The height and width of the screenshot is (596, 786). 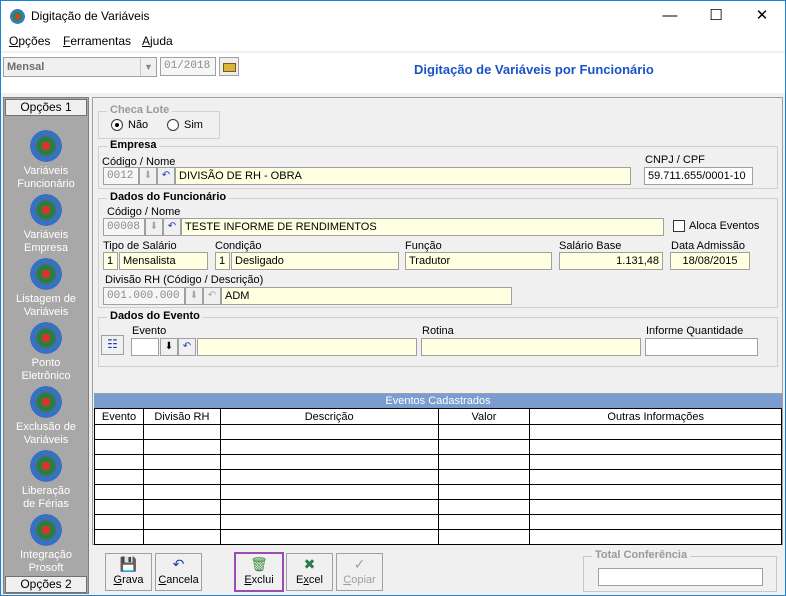 What do you see at coordinates (655, 416) in the screenshot?
I see `column-header-outras-informacoes: Outras Informações` at bounding box center [655, 416].